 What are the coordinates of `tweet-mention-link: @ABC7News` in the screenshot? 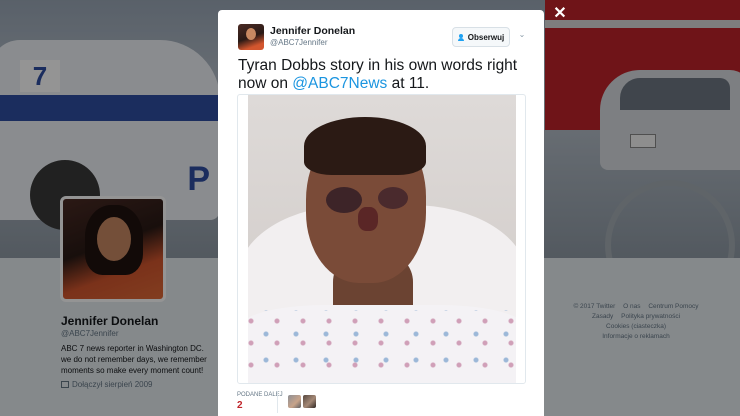 It's located at (339, 83).